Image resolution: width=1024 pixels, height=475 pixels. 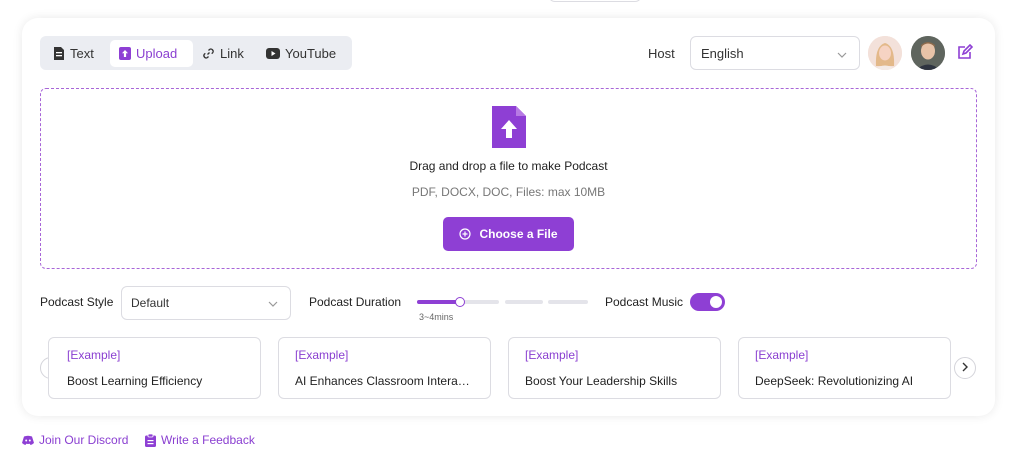 I want to click on chevron-right-icon, so click(x=965, y=368).